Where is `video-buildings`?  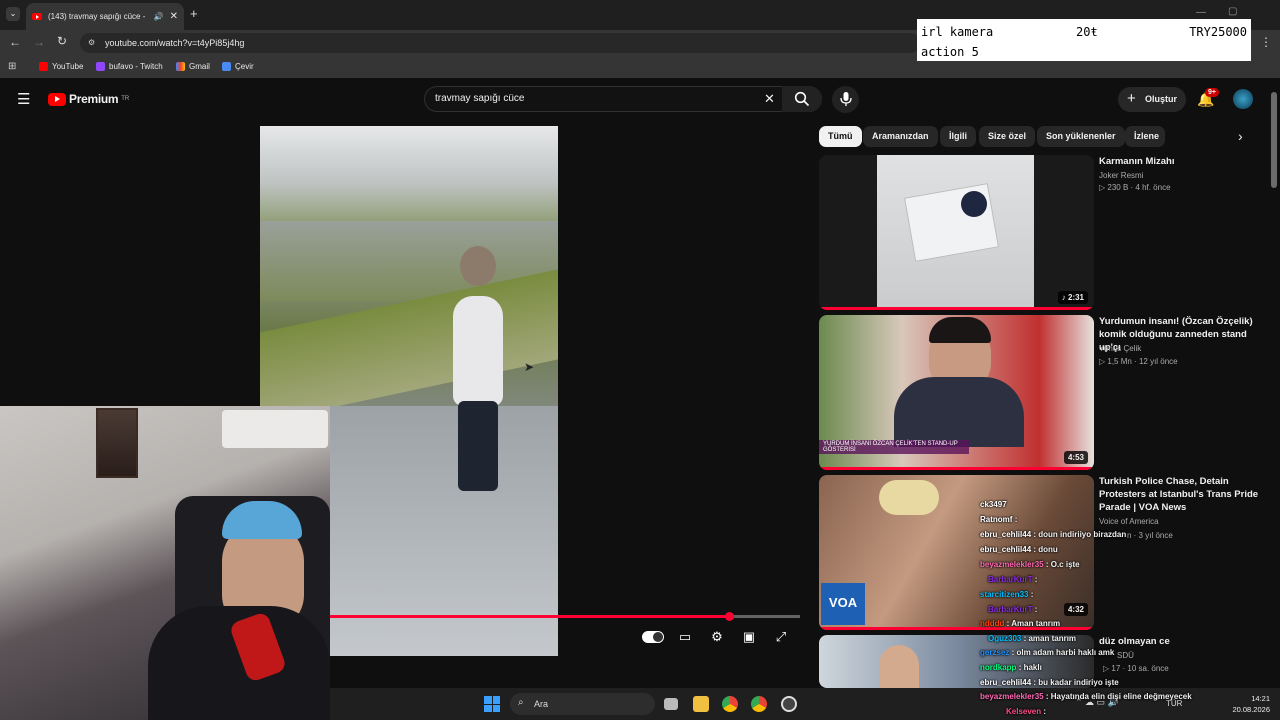 video-buildings is located at coordinates (409, 173).